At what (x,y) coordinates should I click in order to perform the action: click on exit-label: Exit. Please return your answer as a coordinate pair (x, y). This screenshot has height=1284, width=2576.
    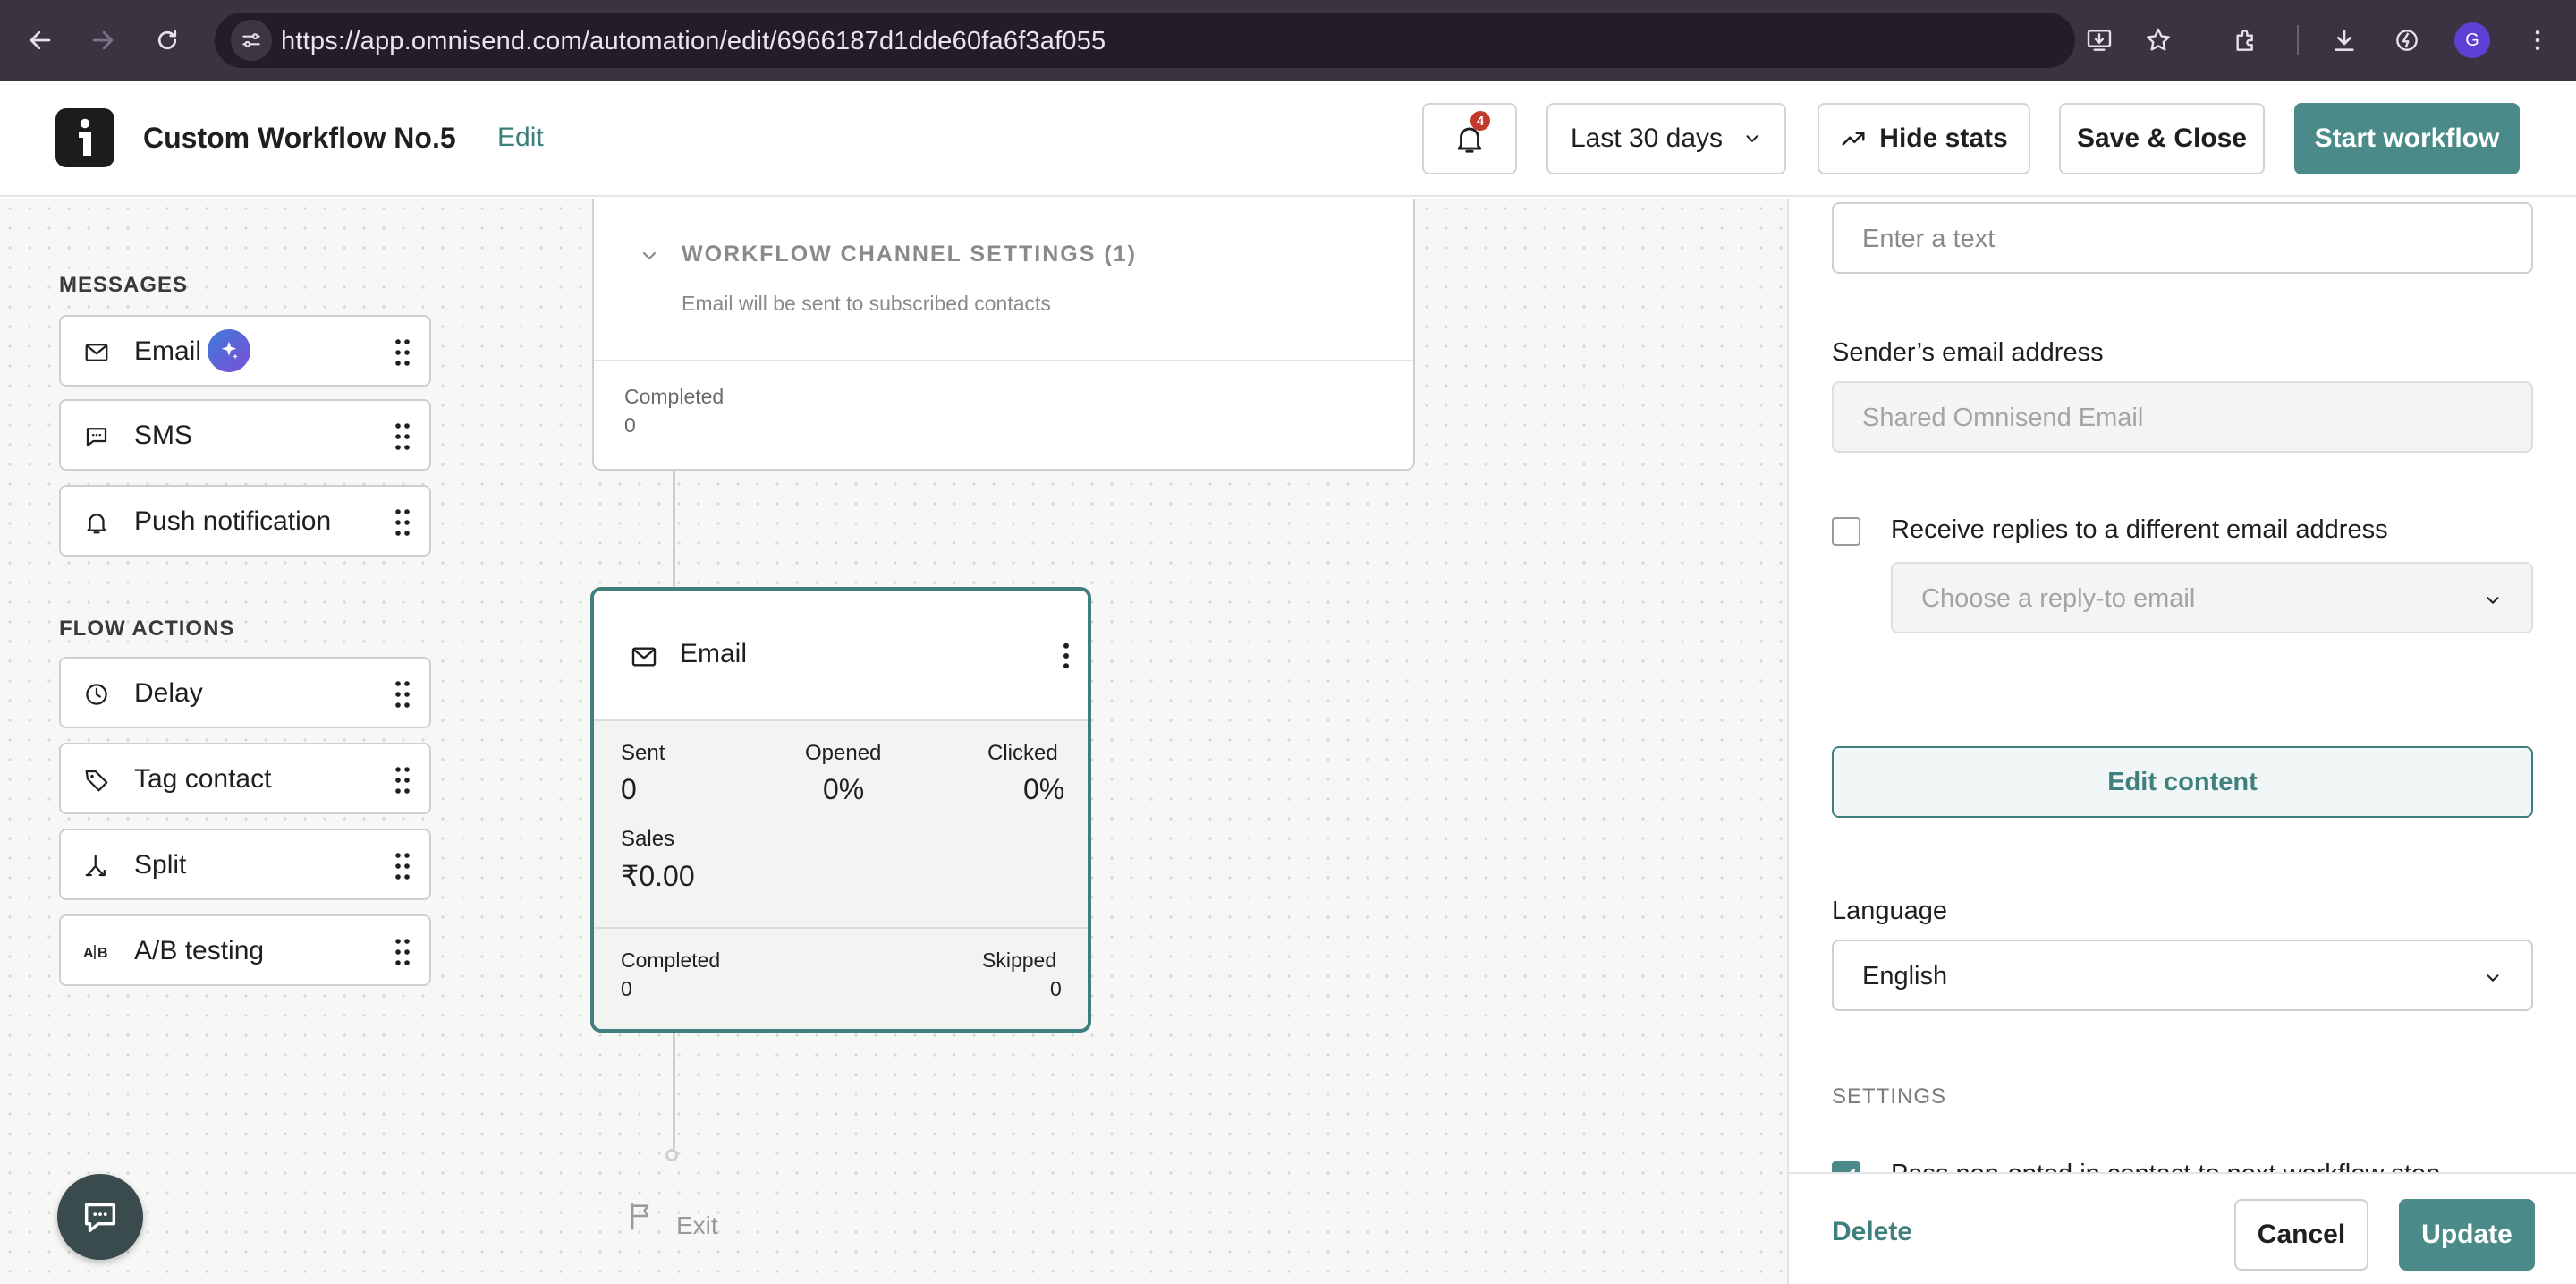
    Looking at the image, I should click on (697, 1225).